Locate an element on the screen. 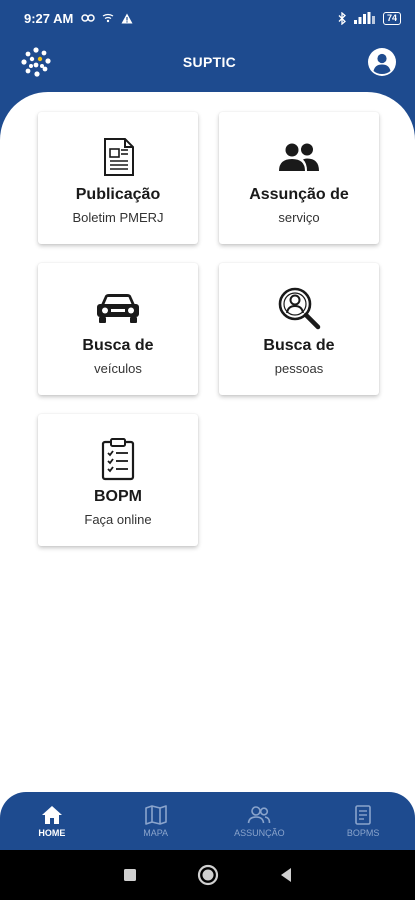 The height and width of the screenshot is (900, 415). card-busca-pessoas: Busca de pessoas is located at coordinates (299, 329).